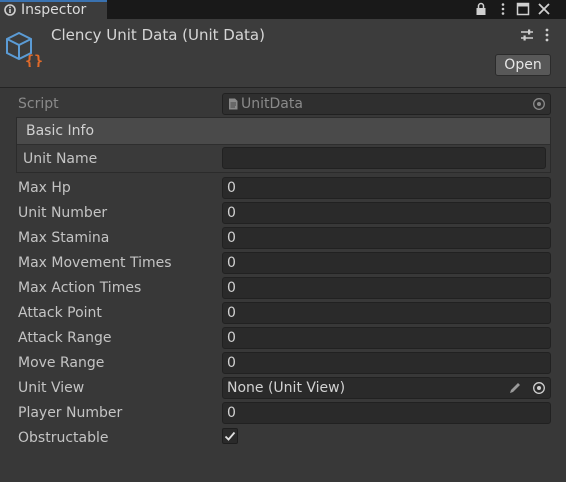 This screenshot has height=482, width=566. What do you see at coordinates (481, 9) in the screenshot?
I see `lock-icon` at bounding box center [481, 9].